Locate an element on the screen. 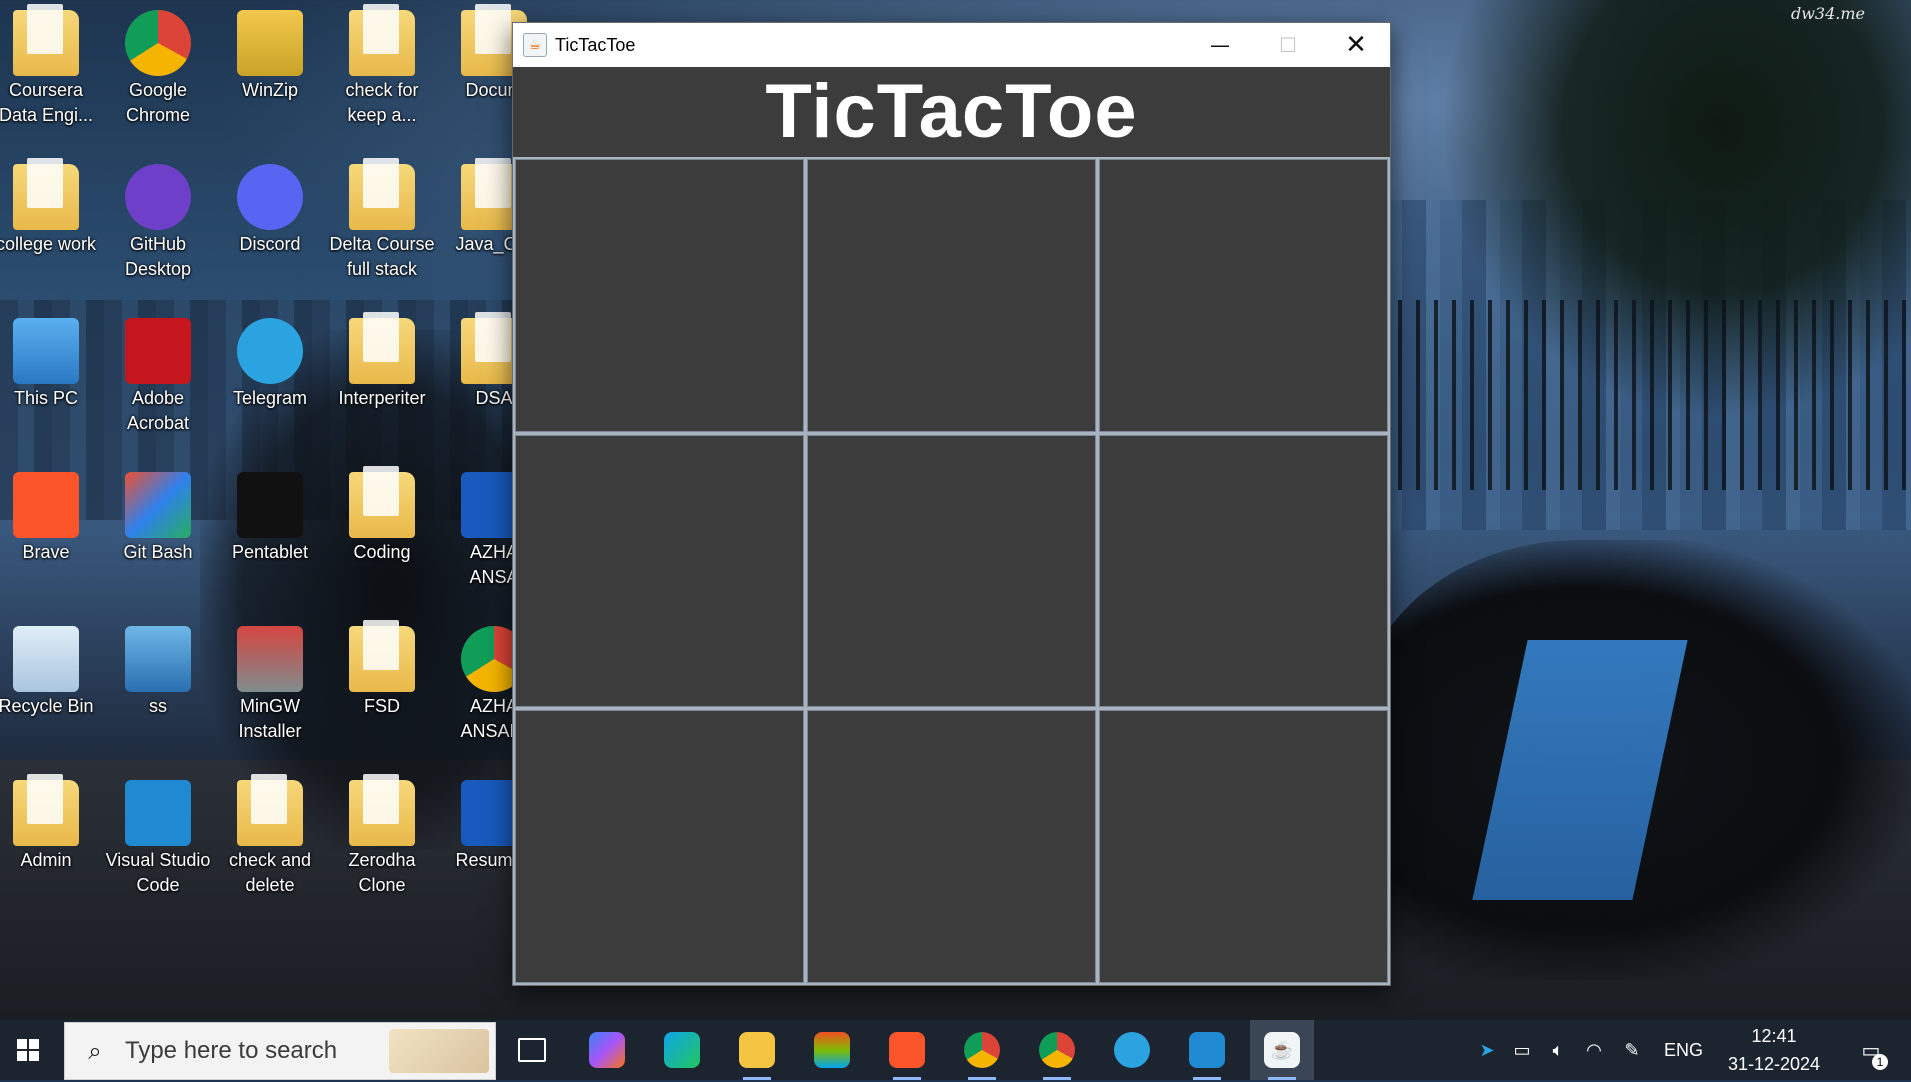 This screenshot has height=1082, width=1911. desktop-icon-label: Git Bash is located at coordinates (158, 552).